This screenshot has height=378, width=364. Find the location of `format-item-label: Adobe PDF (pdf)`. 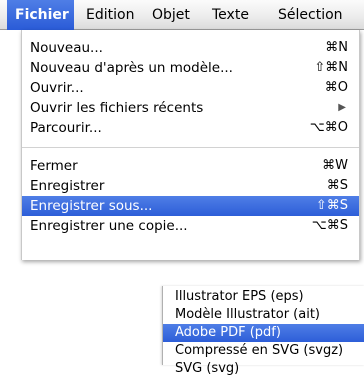

format-item-label: Adobe PDF (pdf) is located at coordinates (228, 332).